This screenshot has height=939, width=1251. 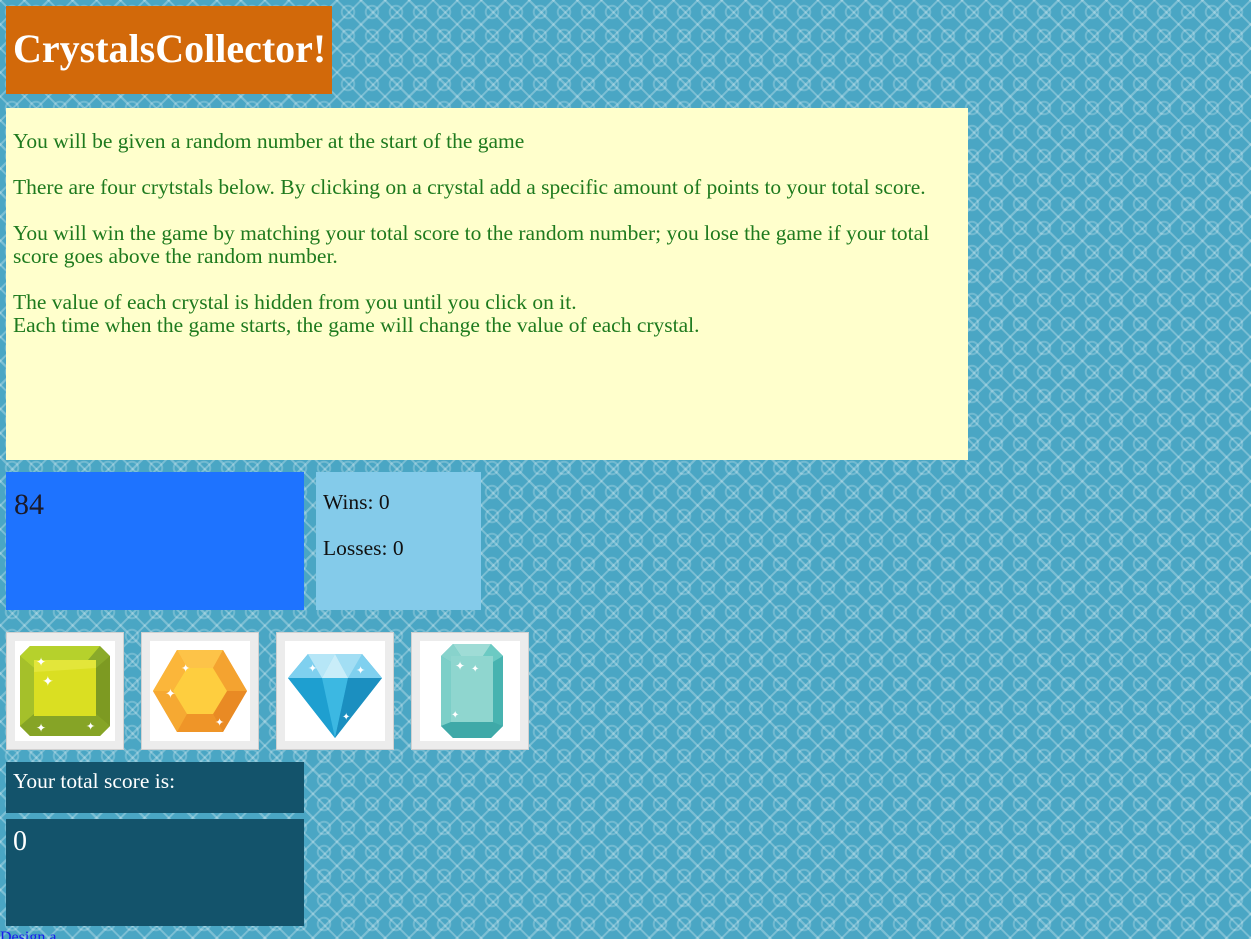 I want to click on total-score-value: 0, so click(x=20, y=841).